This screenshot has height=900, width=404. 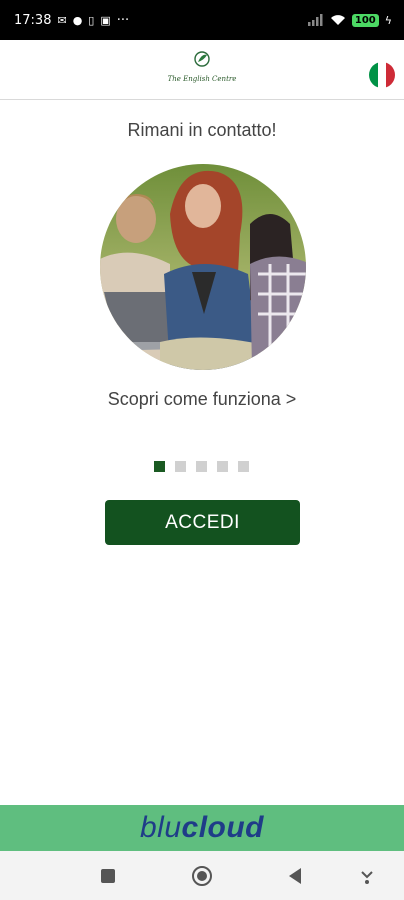 I want to click on notification-icon: ✉, so click(x=62, y=20).